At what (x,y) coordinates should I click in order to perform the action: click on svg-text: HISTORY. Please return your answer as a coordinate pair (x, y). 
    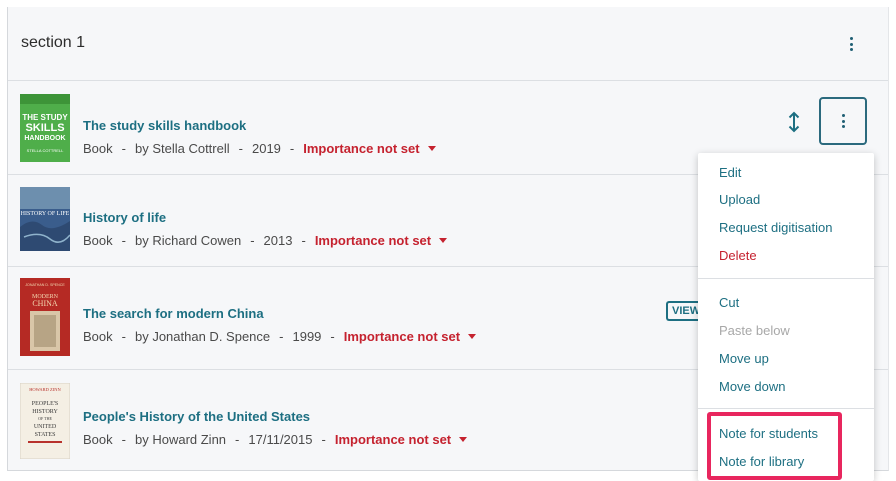
    Looking at the image, I should click on (45, 412).